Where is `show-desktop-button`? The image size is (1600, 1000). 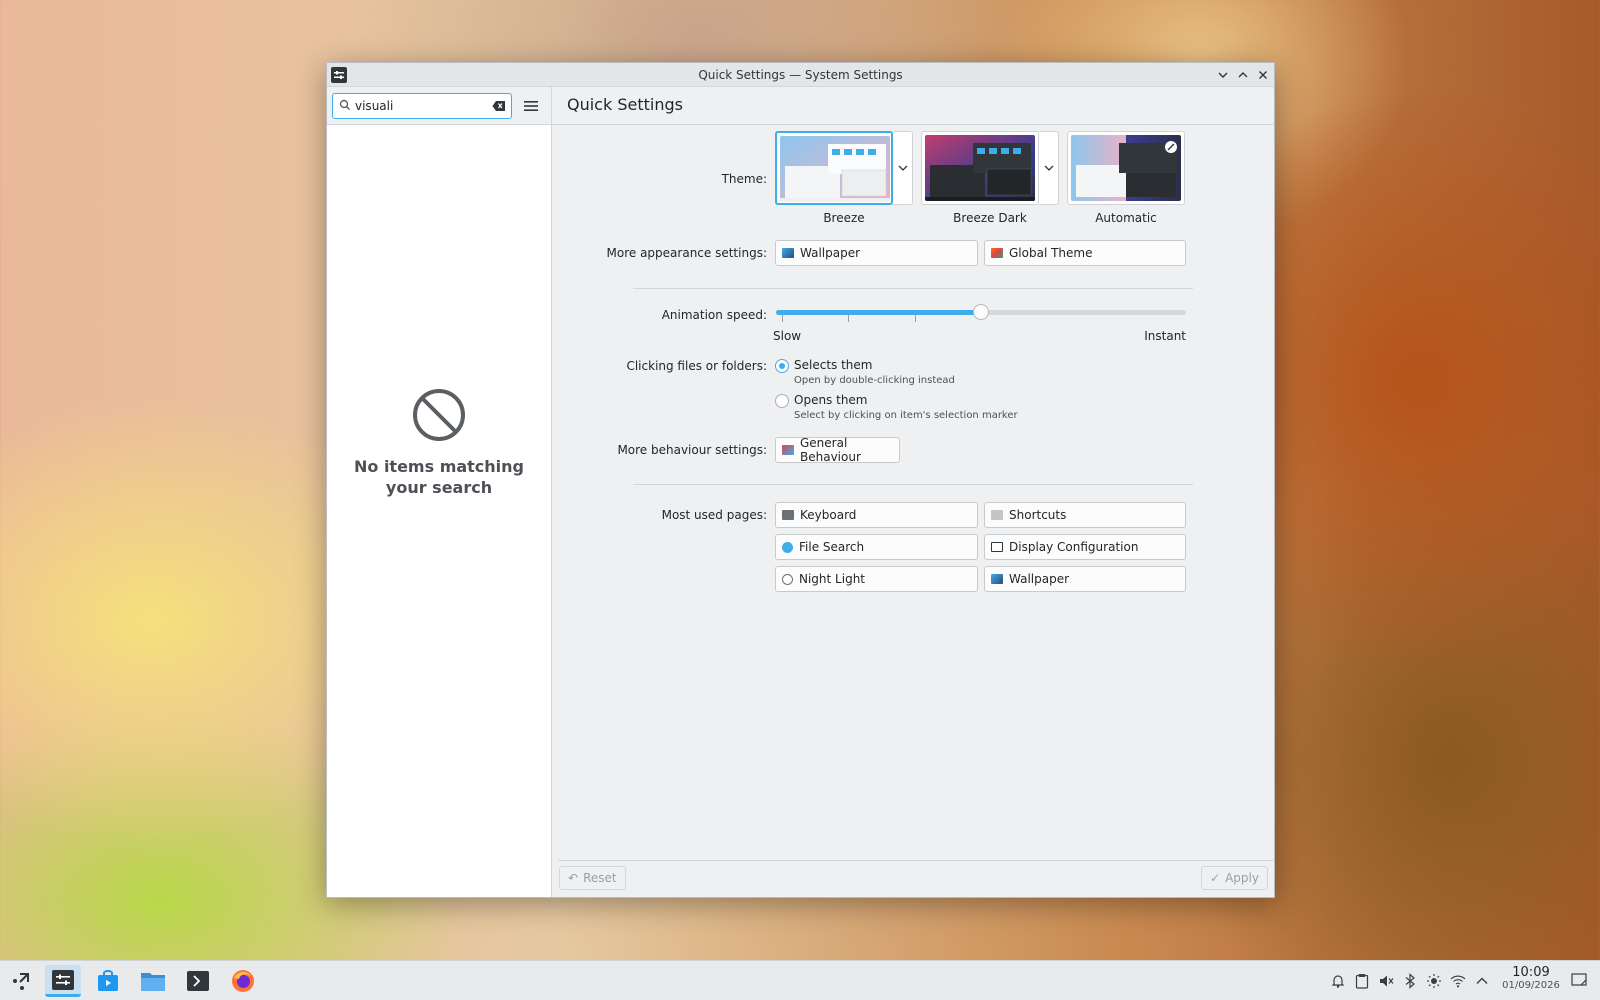
show-desktop-button is located at coordinates (1579, 981).